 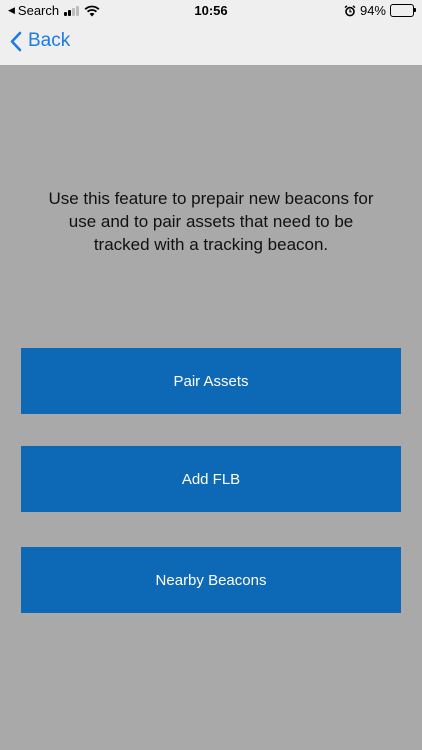 I want to click on status-right: 94%, so click(x=380, y=10).